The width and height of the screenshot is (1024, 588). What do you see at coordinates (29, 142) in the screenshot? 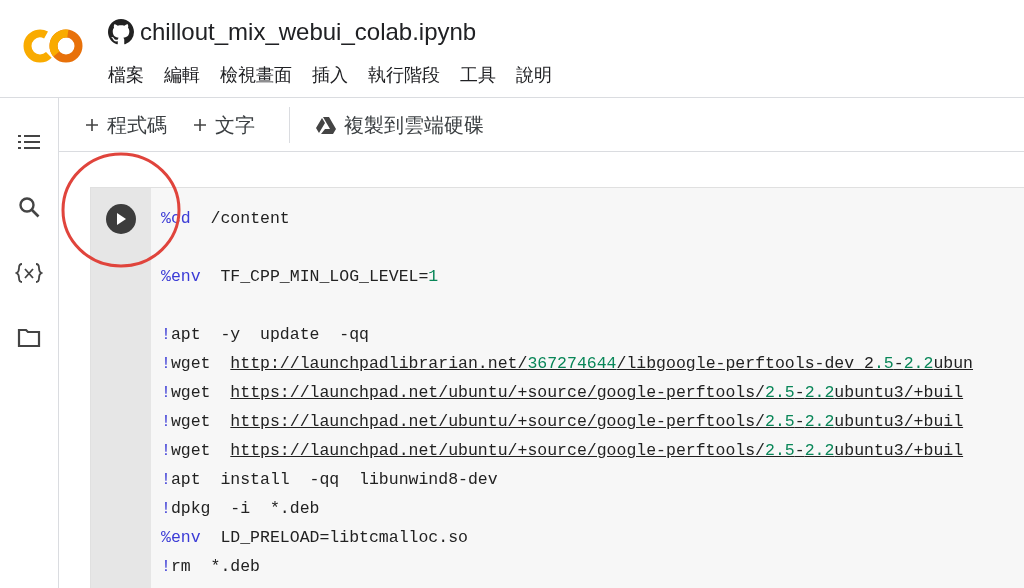
I see `list-icon` at bounding box center [29, 142].